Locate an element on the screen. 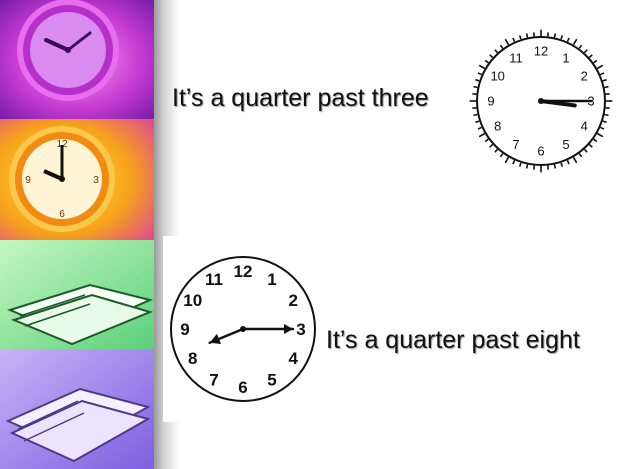  clock-number: 3 is located at coordinates (300, 329).